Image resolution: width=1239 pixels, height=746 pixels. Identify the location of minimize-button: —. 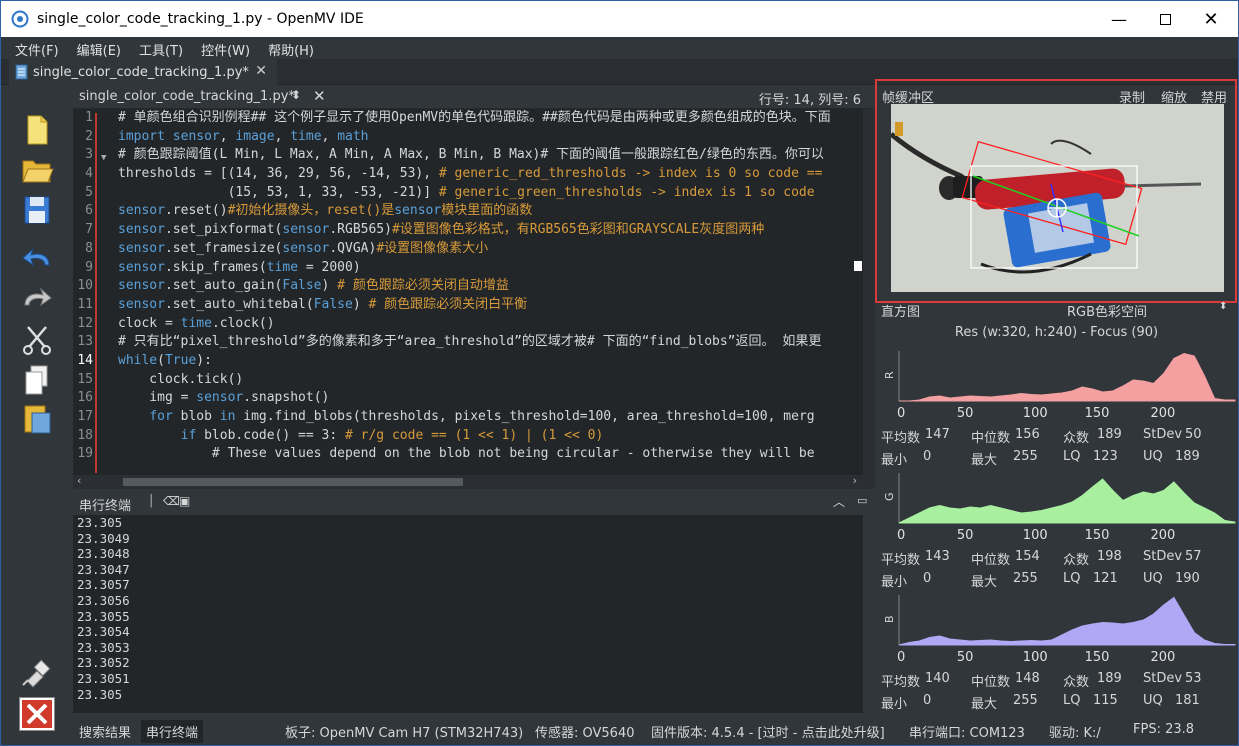
(1119, 19).